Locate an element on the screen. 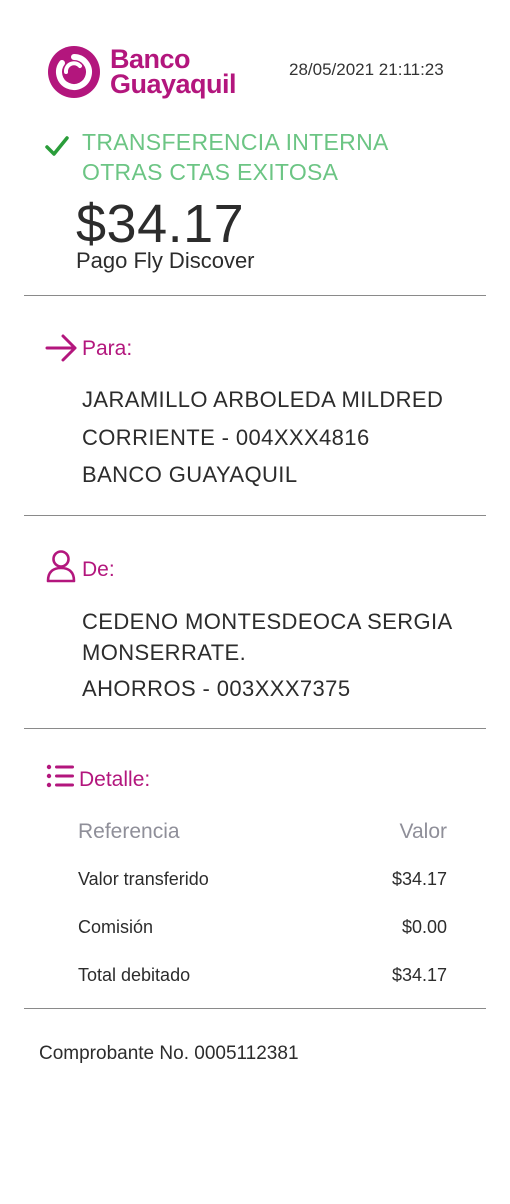 This screenshot has height=1204, width=510. recipient-bank: BANCO GUAYAQUIL is located at coordinates (190, 474).